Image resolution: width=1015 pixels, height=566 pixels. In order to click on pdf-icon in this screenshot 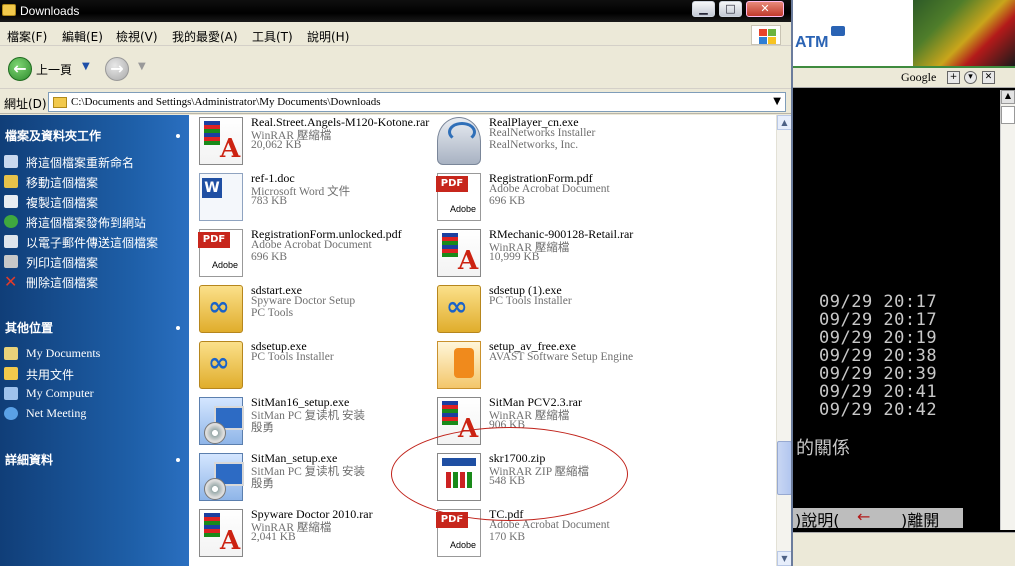, I will do `click(220, 253)`.